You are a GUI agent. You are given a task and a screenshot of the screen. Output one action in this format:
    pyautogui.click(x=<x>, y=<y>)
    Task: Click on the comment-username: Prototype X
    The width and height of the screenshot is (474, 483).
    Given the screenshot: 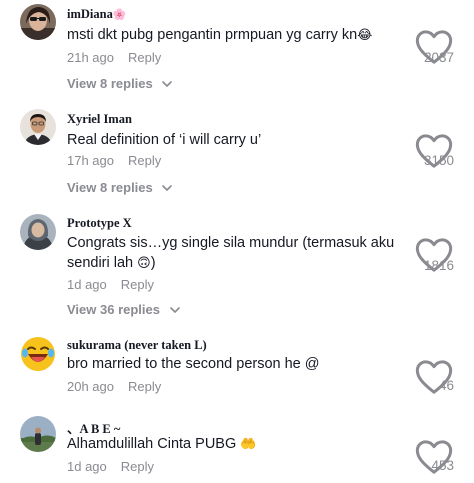 What is the action you would take?
    pyautogui.click(x=99, y=223)
    